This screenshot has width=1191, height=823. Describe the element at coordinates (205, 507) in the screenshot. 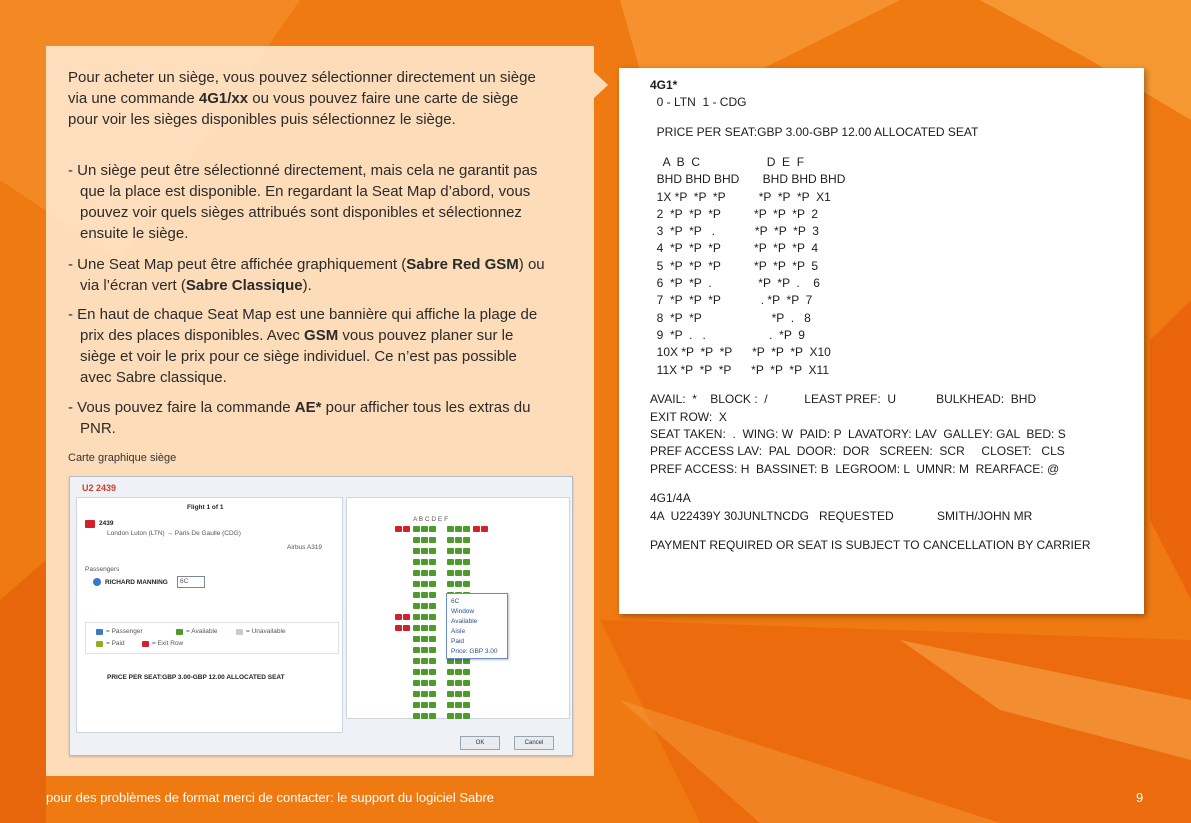

I see `flight-counter: Flight 1 of 1` at that location.